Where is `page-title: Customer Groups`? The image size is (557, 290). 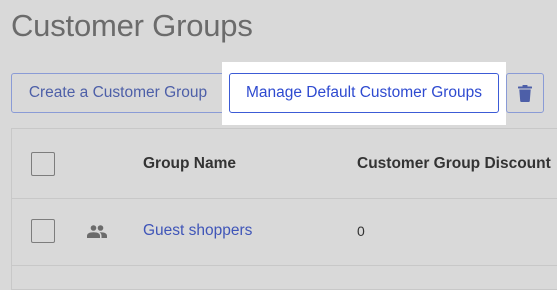 page-title: Customer Groups is located at coordinates (132, 25).